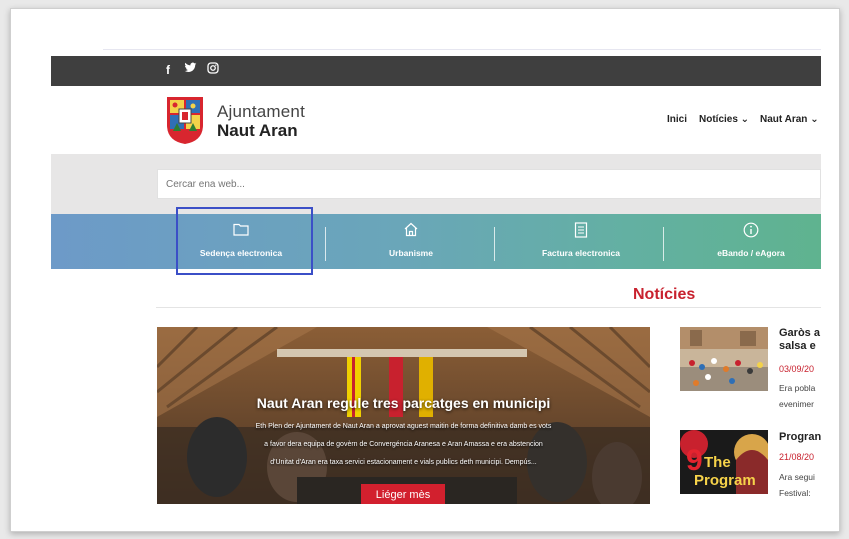  What do you see at coordinates (462, 49) in the screenshot?
I see `top-divider` at bounding box center [462, 49].